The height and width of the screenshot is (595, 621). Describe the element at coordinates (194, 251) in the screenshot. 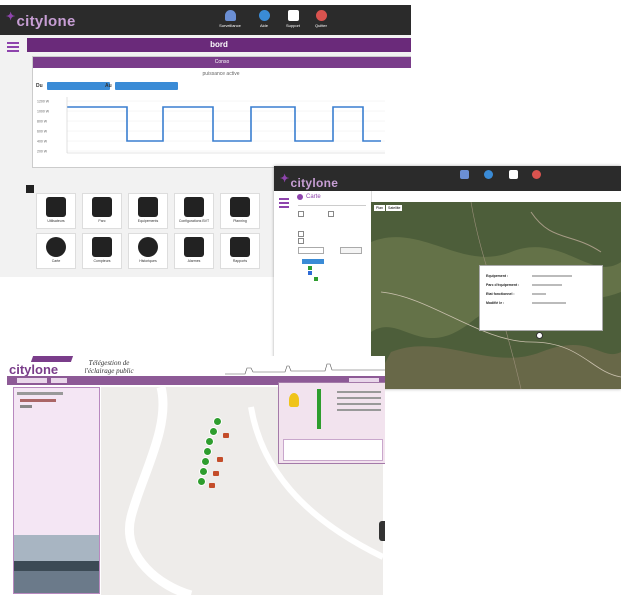

I see `tile-alarmes: Alarmes` at that location.